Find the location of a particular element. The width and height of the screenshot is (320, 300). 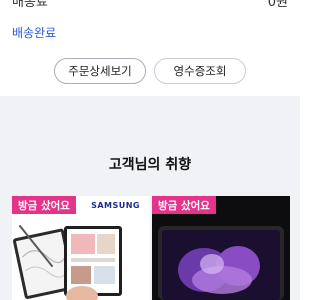

receipt-lookup-button: 영수증조회 is located at coordinates (200, 71).